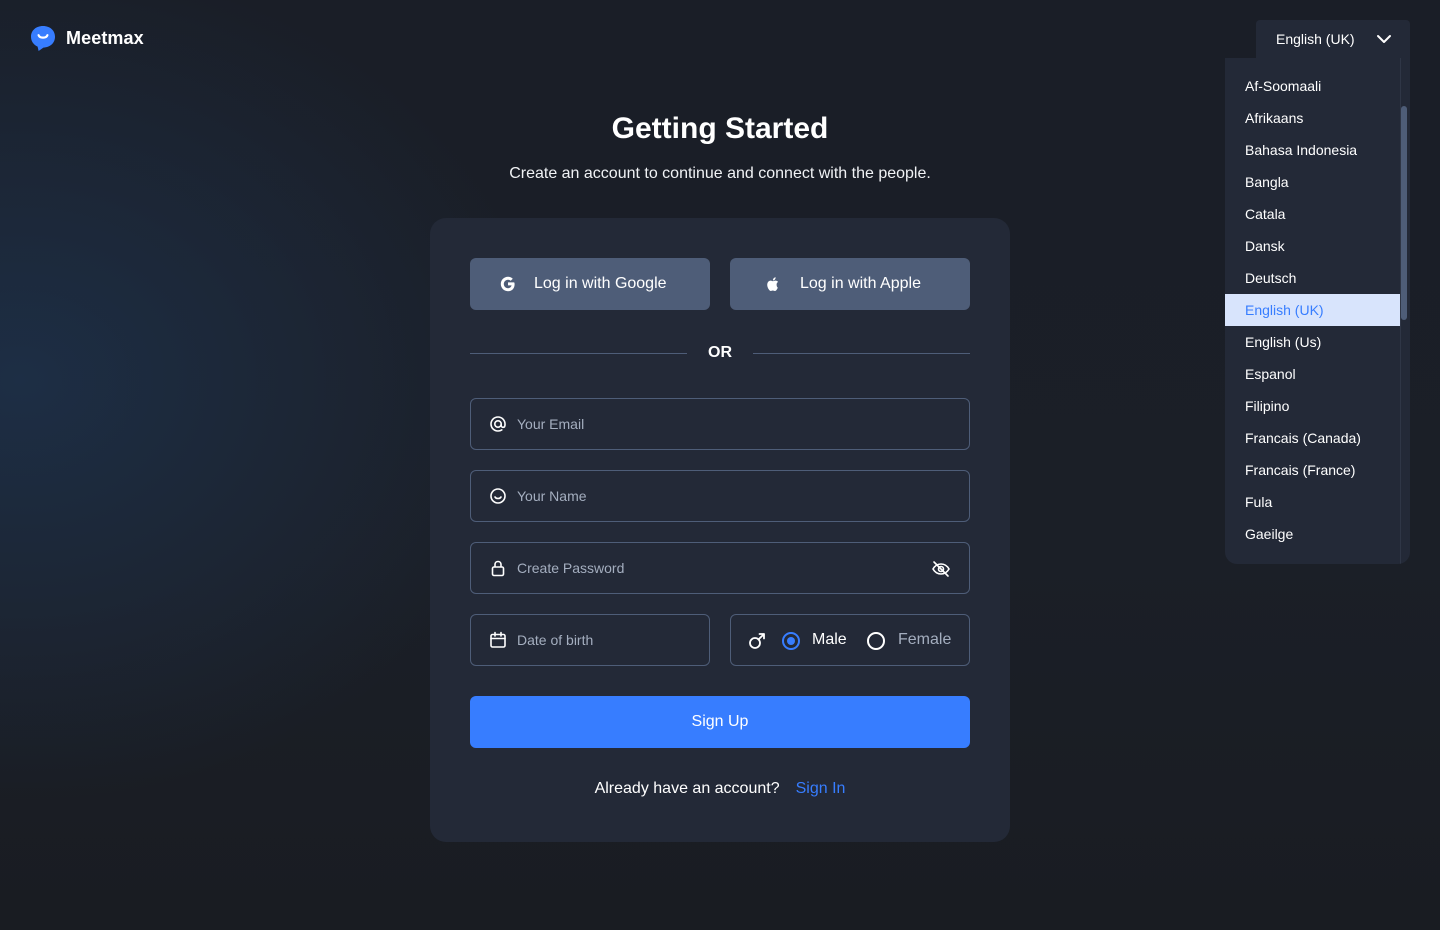 This screenshot has width=1440, height=930. Describe the element at coordinates (743, 424) in the screenshot. I see `email-input` at that location.